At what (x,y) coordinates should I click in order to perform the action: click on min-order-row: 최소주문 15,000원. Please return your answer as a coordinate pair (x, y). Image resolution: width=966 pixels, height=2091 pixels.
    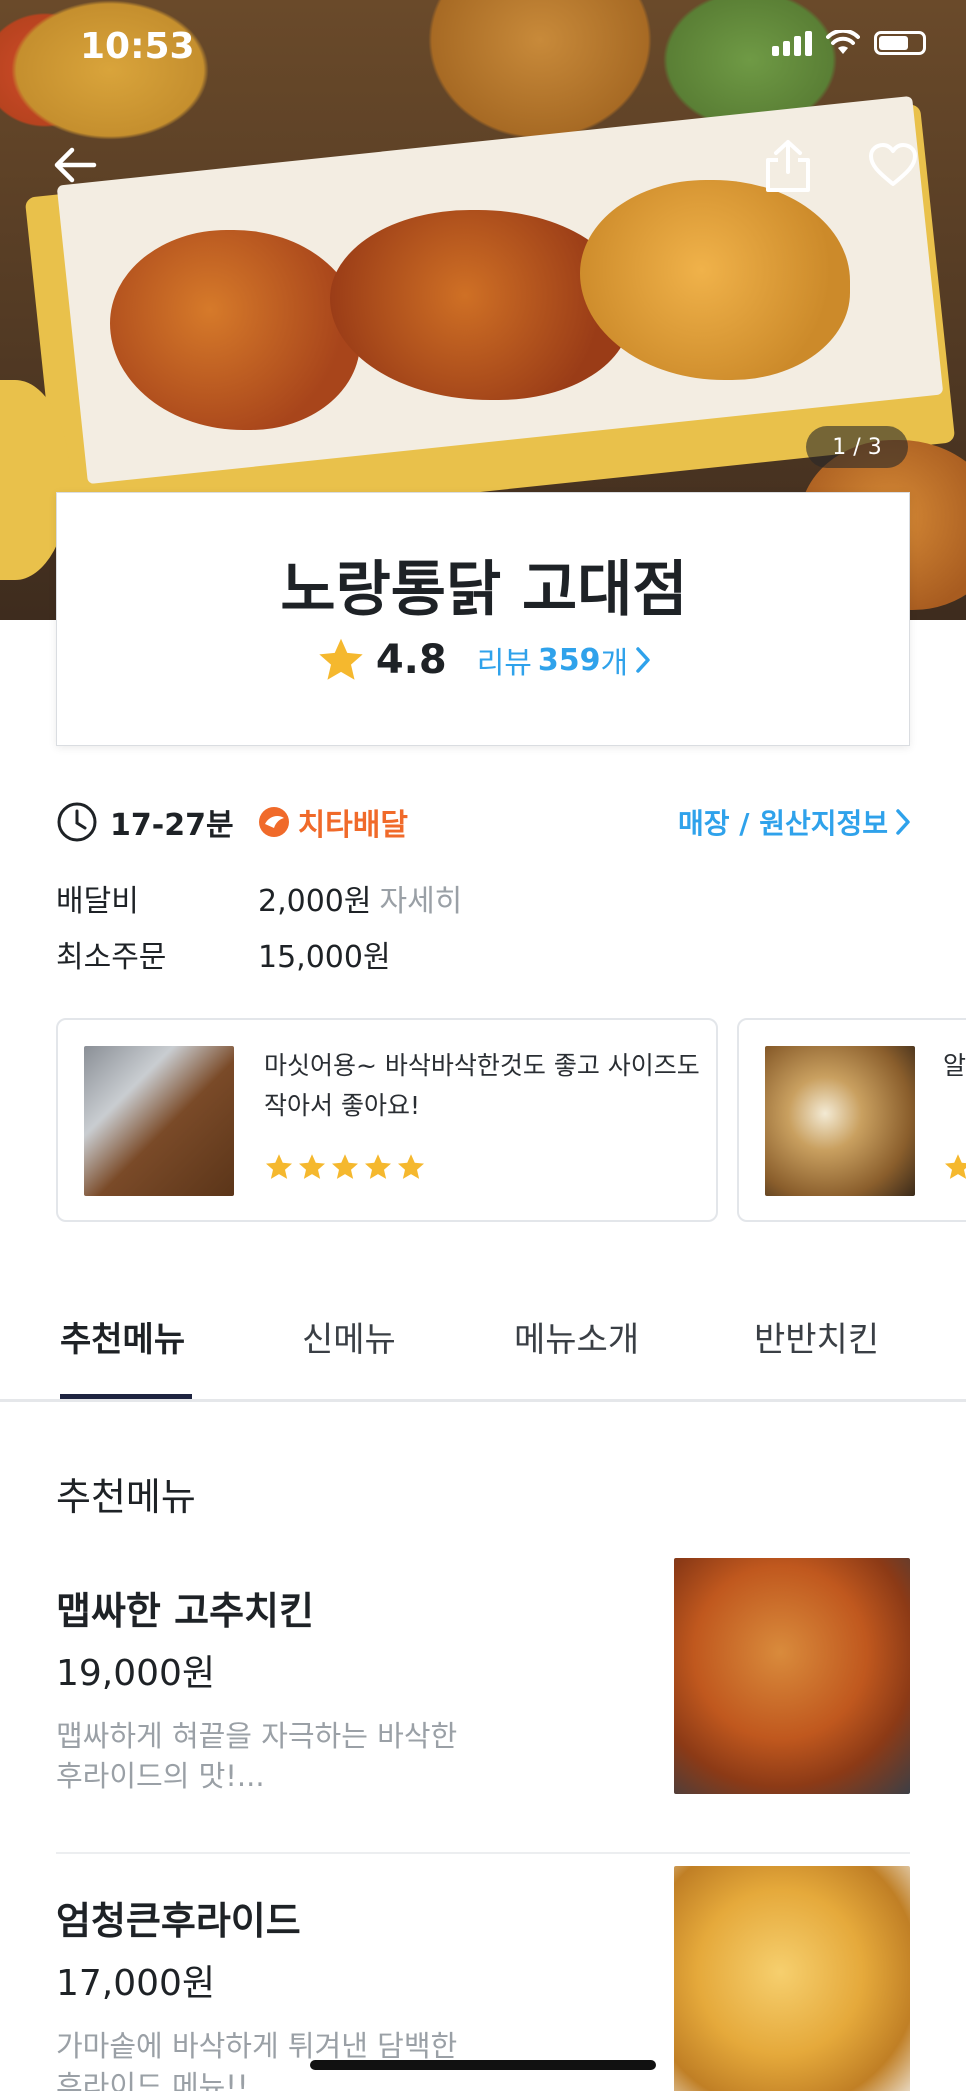
    Looking at the image, I should click on (223, 954).